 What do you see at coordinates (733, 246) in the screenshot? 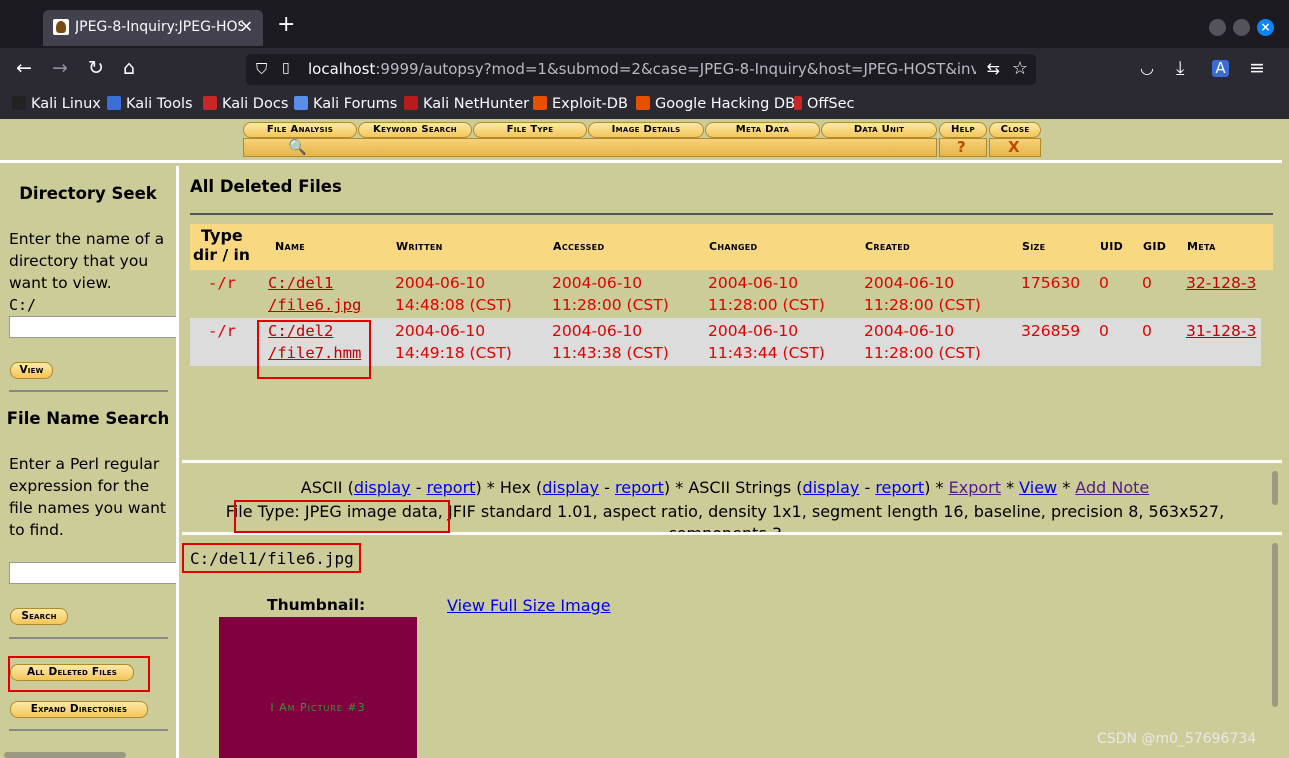
I see `header-changed: Changed` at bounding box center [733, 246].